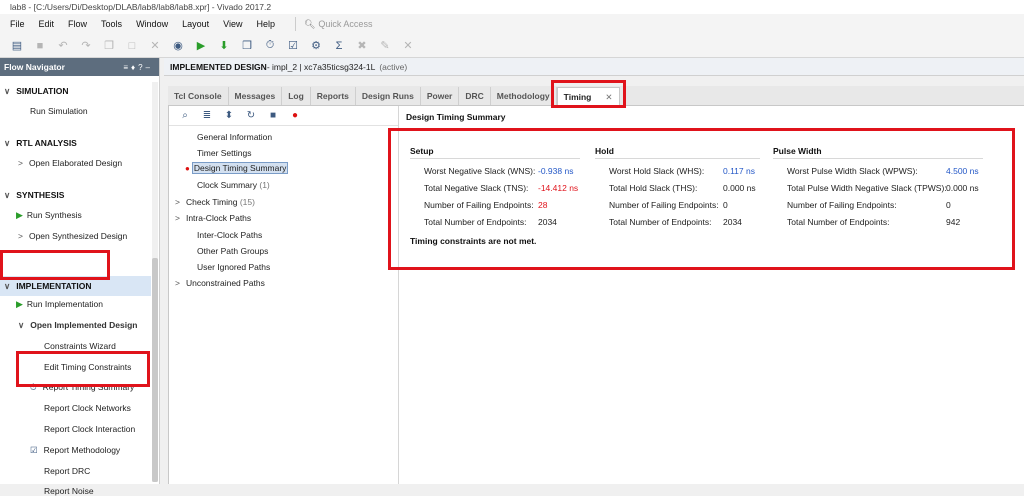 This screenshot has width=1024, height=496. What do you see at coordinates (67, 471) in the screenshot?
I see `report-drc-link: Report DRC` at bounding box center [67, 471].